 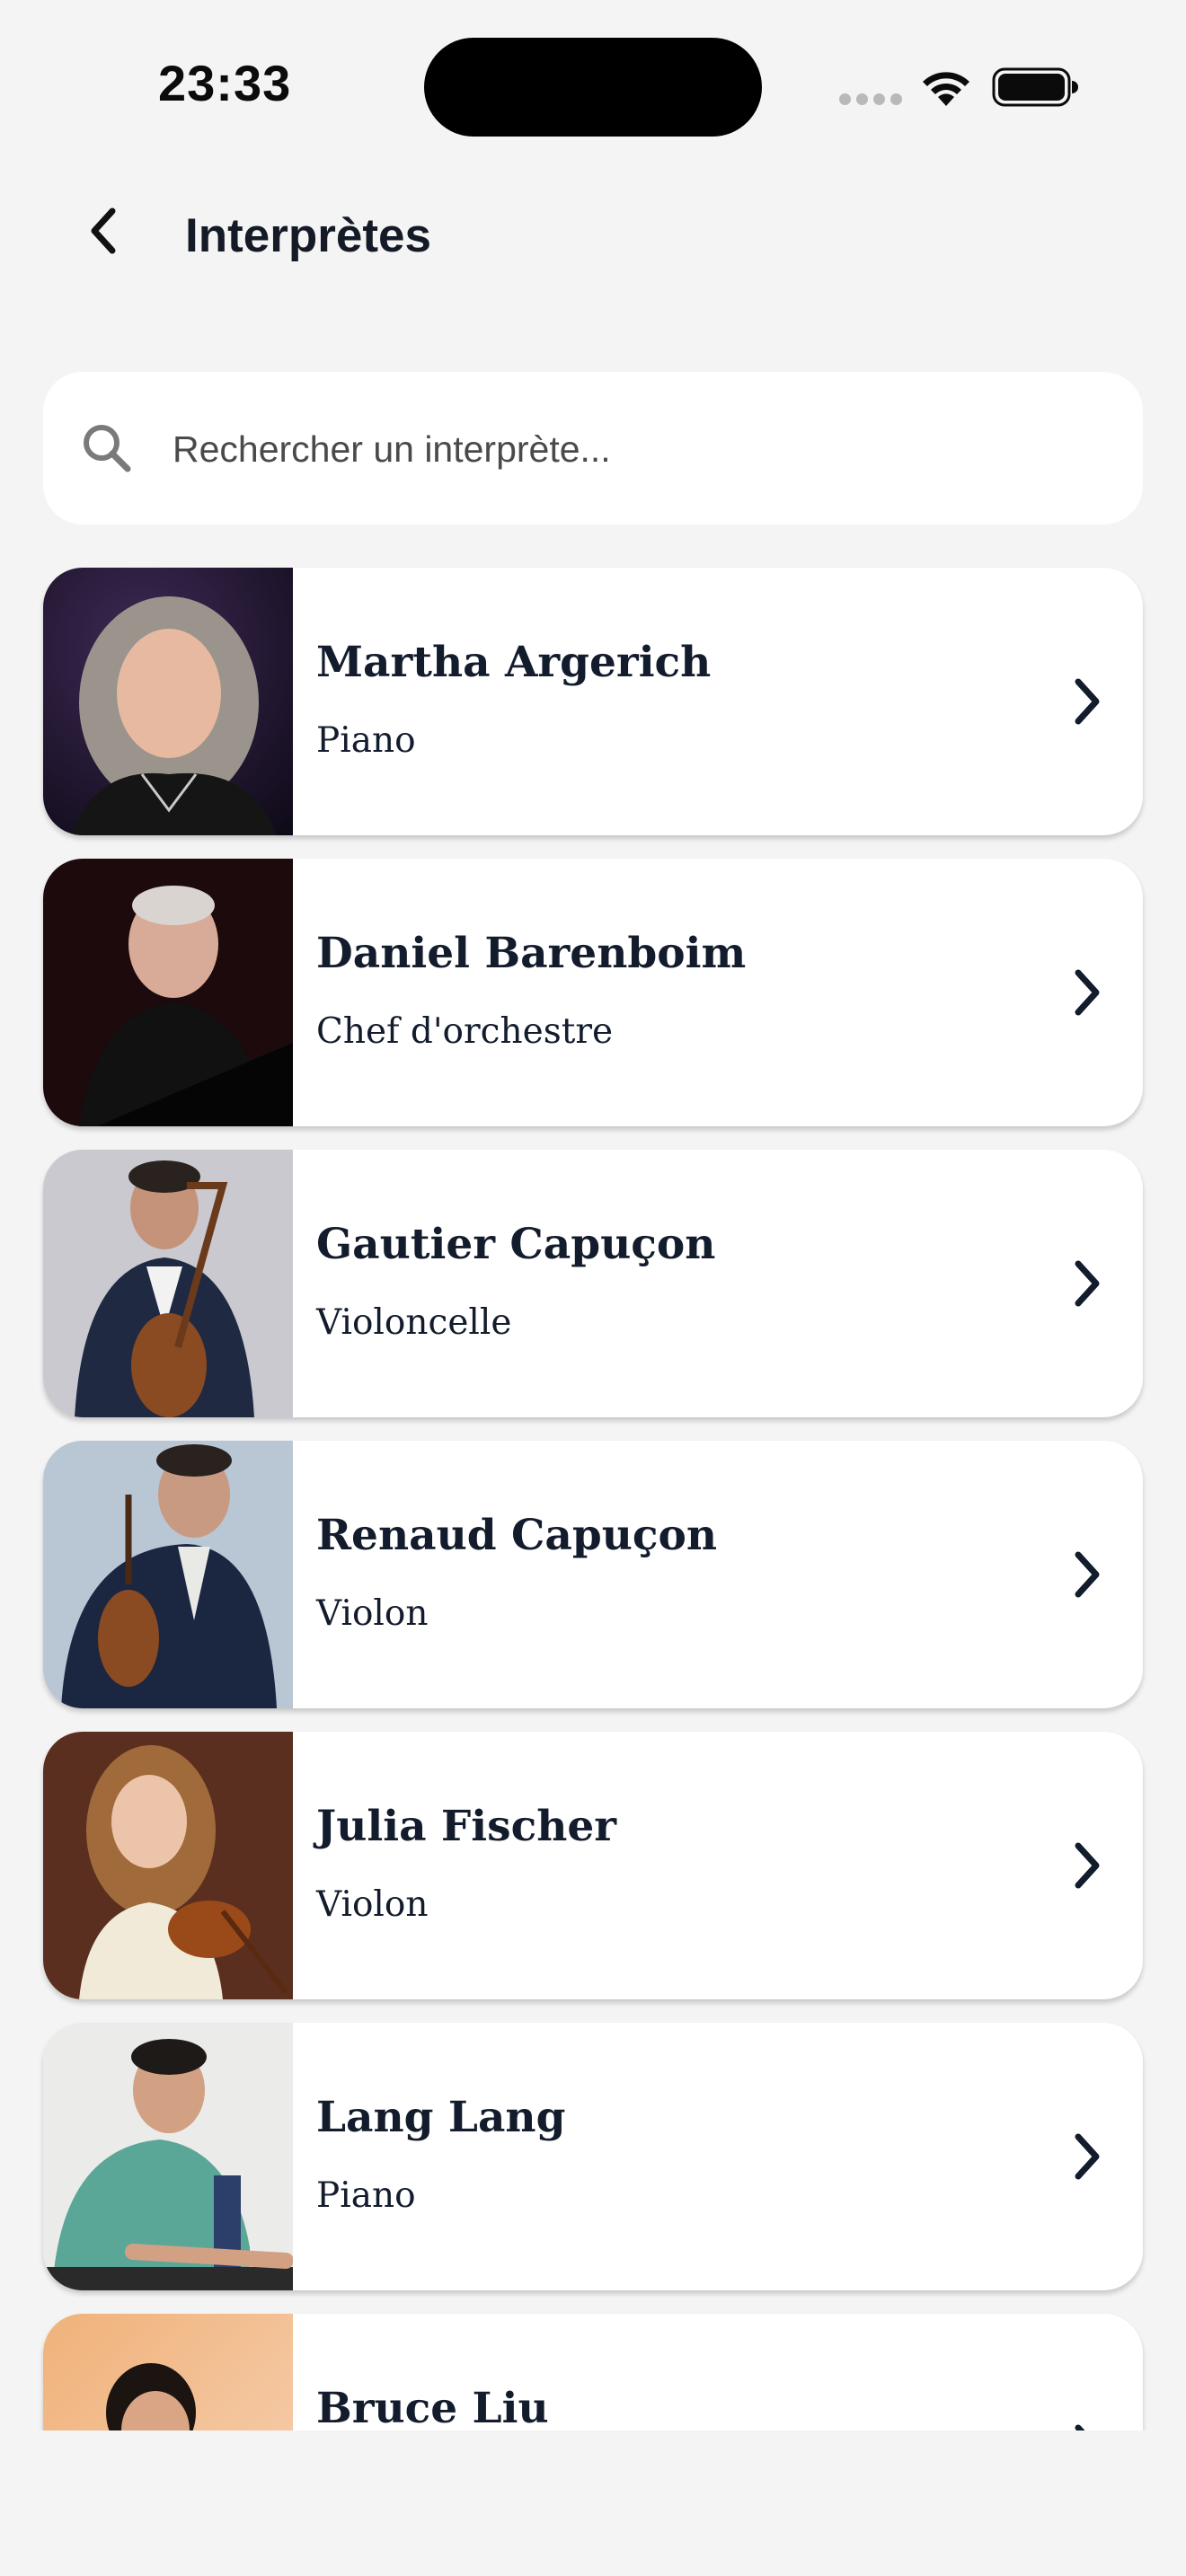 I want to click on artist-name: Renaud Capuçon, so click(x=517, y=1535).